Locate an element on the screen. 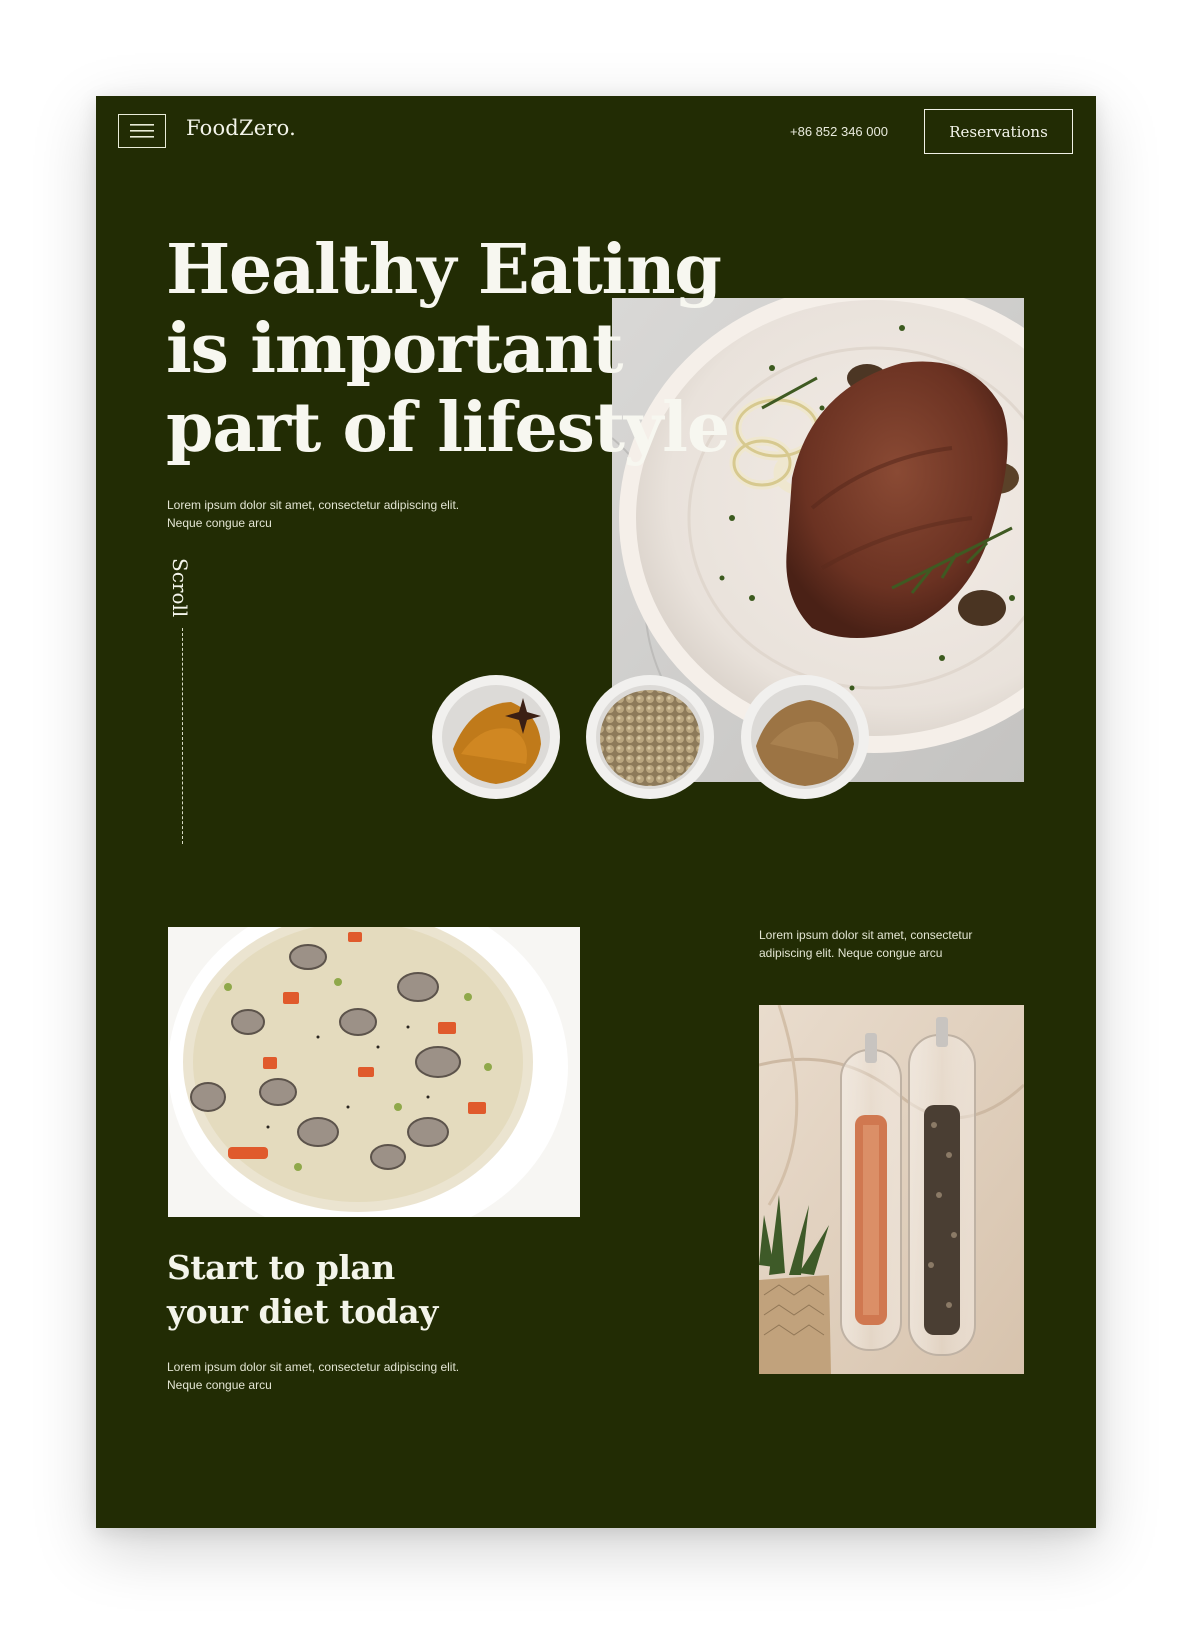  clam-chowder-photo is located at coordinates (374, 1072).